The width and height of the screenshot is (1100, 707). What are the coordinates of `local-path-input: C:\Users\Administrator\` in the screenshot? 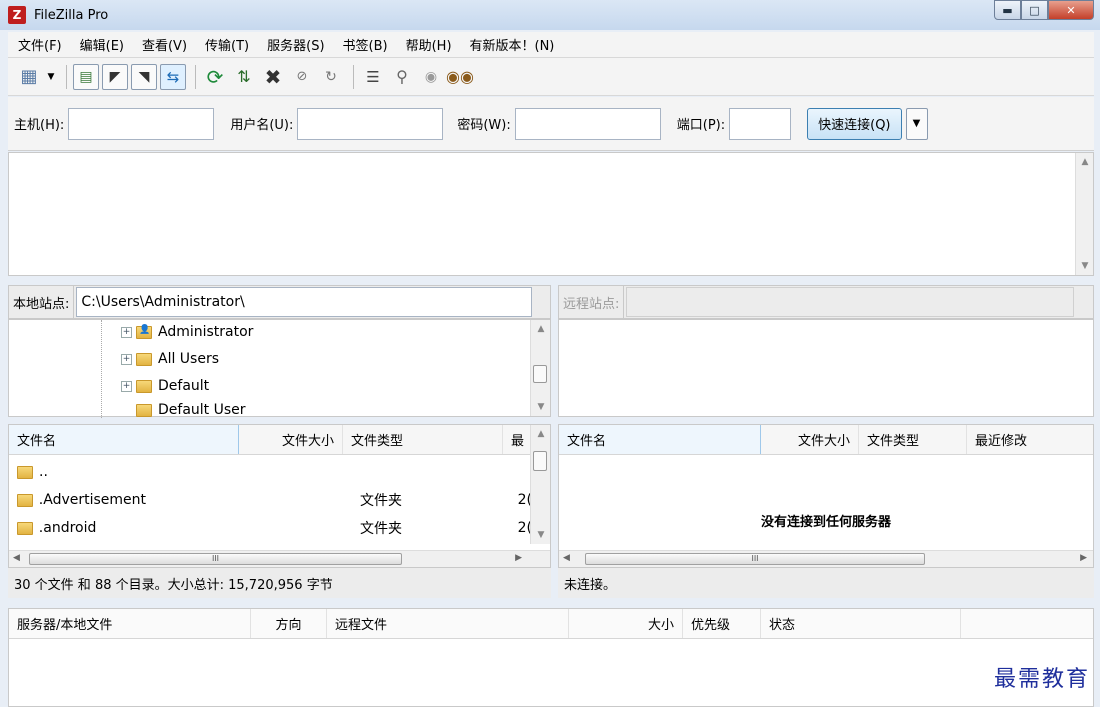 It's located at (304, 302).